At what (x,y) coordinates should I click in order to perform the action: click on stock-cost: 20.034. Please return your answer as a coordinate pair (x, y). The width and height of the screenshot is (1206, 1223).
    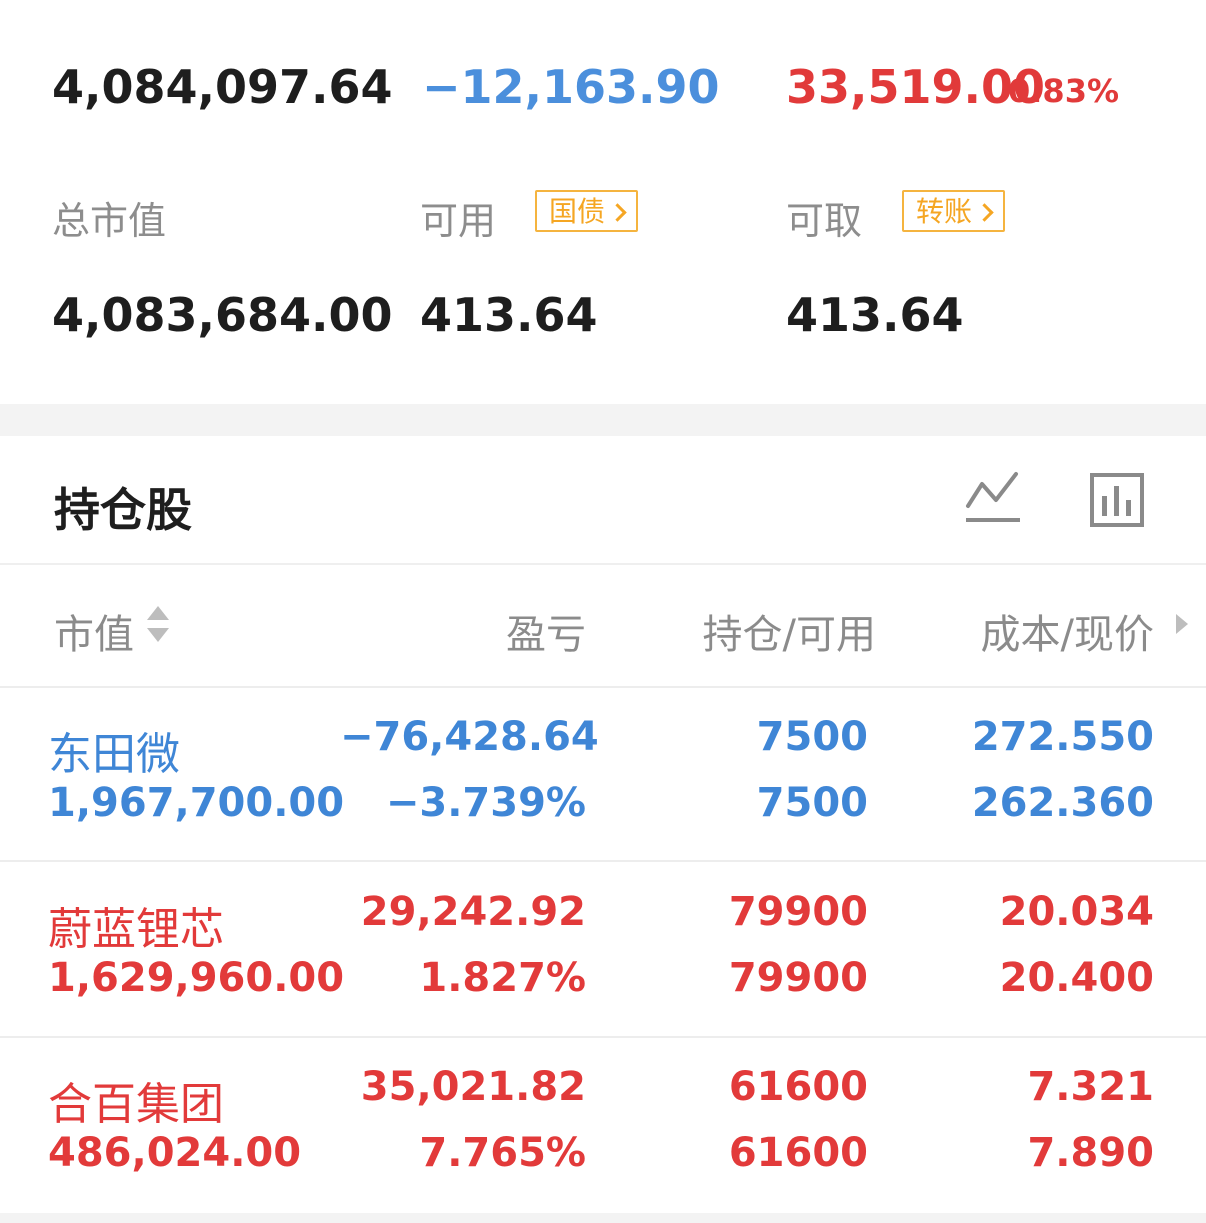
    Looking at the image, I should click on (1076, 912).